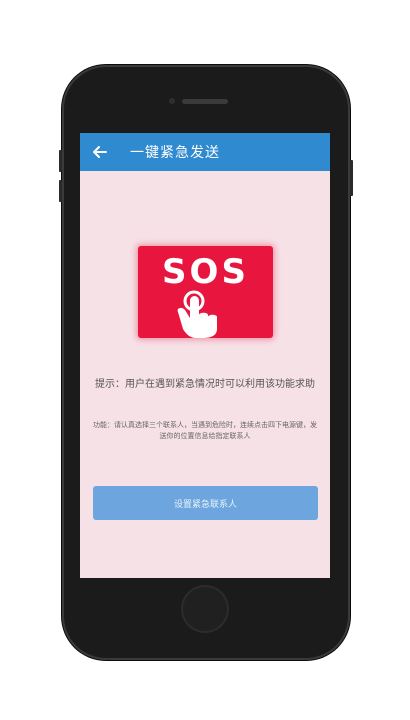 The height and width of the screenshot is (720, 410). Describe the element at coordinates (351, 178) in the screenshot. I see `power-button` at that location.